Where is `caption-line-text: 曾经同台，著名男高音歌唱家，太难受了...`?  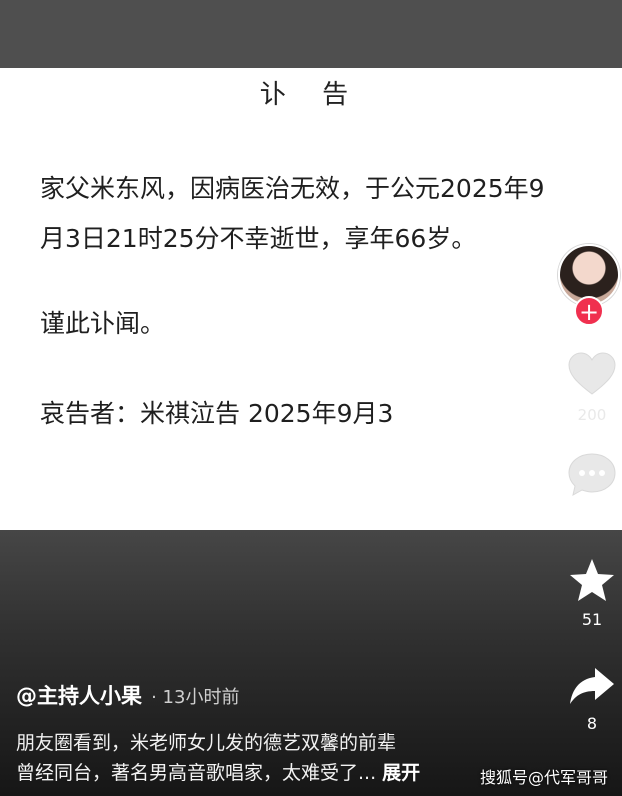
caption-line-text: 曾经同台，著名男高音歌唱家，太难受了... is located at coordinates (196, 773).